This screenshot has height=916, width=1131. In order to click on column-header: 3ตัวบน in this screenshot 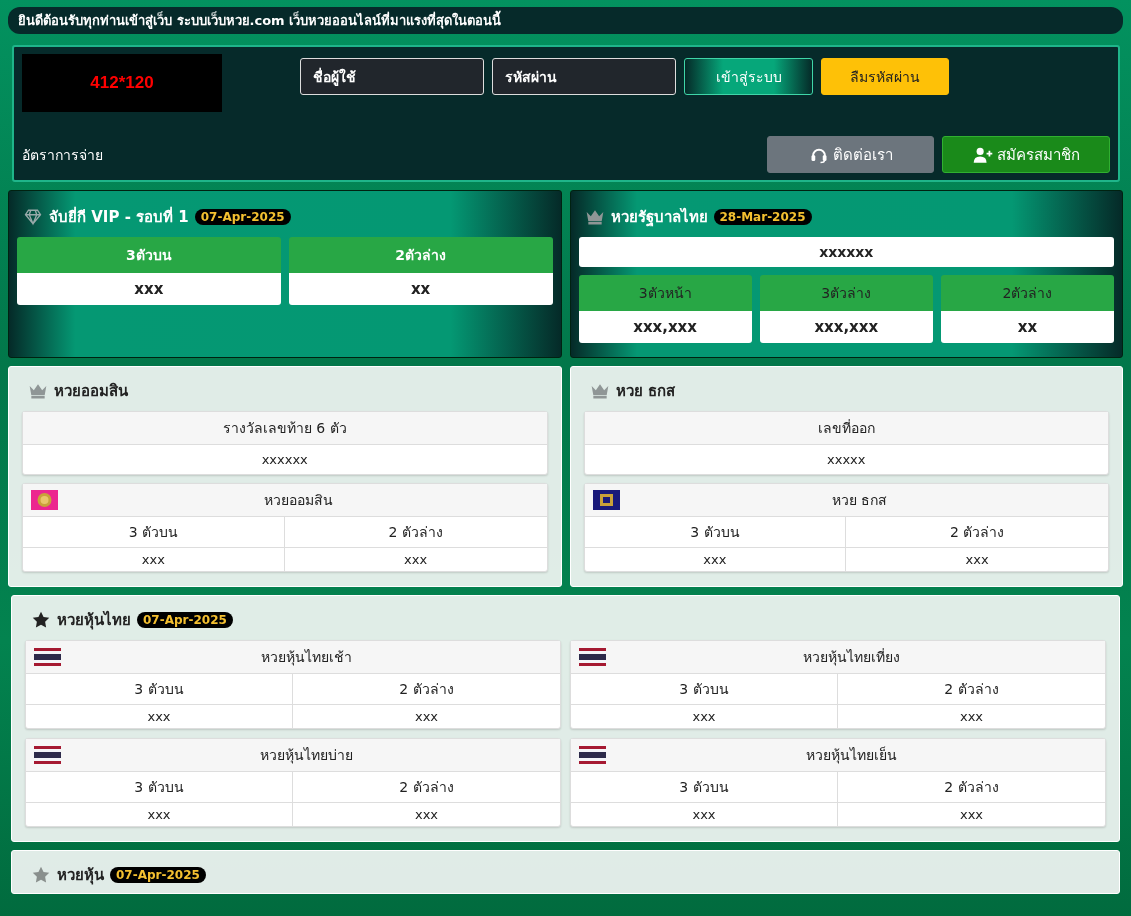, I will do `click(149, 255)`.